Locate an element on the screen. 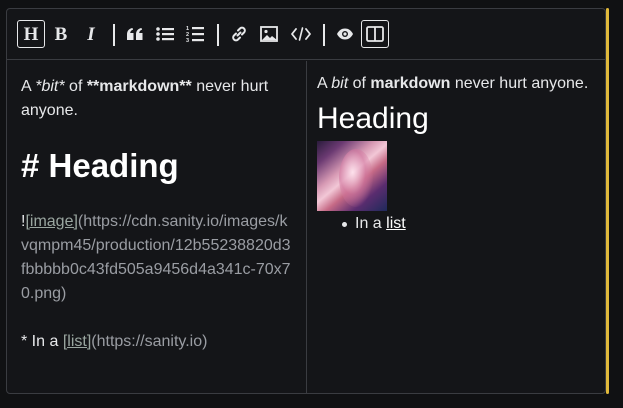 Image resolution: width=623 pixels, height=408 pixels. image-icon is located at coordinates (269, 34).